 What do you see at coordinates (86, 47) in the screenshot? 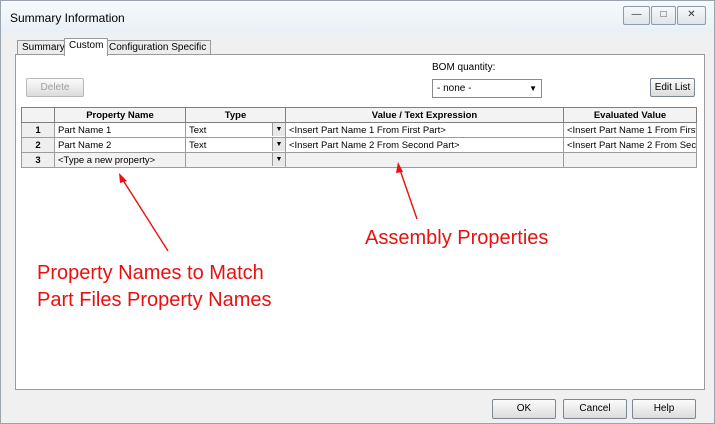
I see `tab-custom: Custom` at bounding box center [86, 47].